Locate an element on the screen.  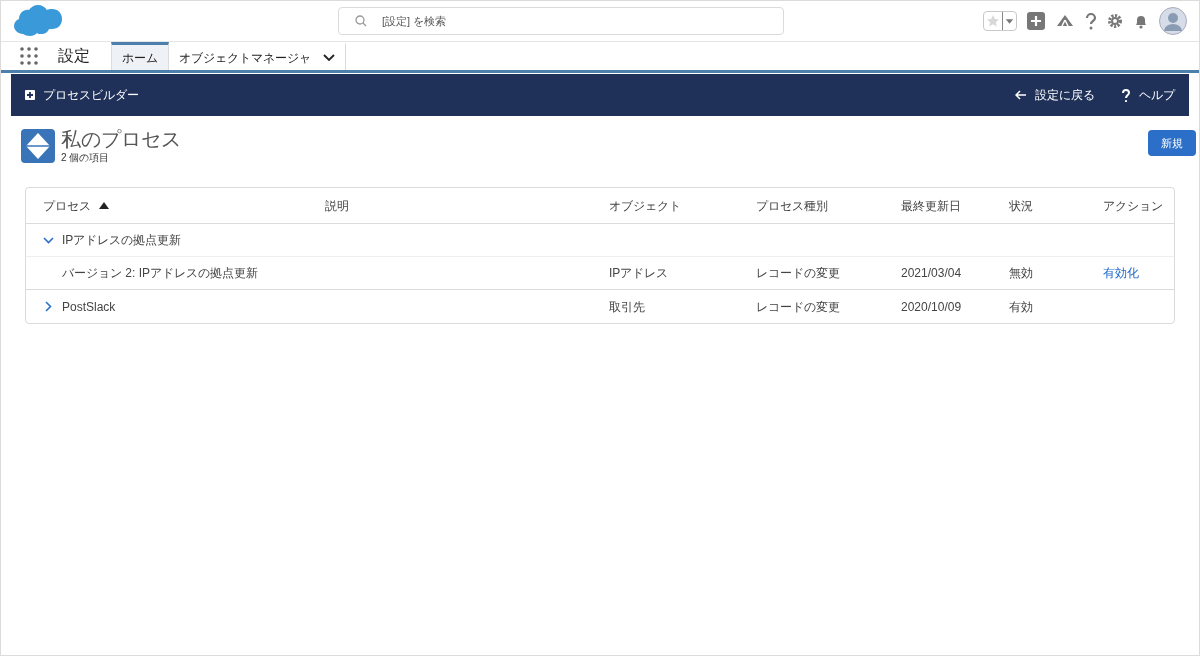
plus-box-icon is located at coordinates (30, 95).